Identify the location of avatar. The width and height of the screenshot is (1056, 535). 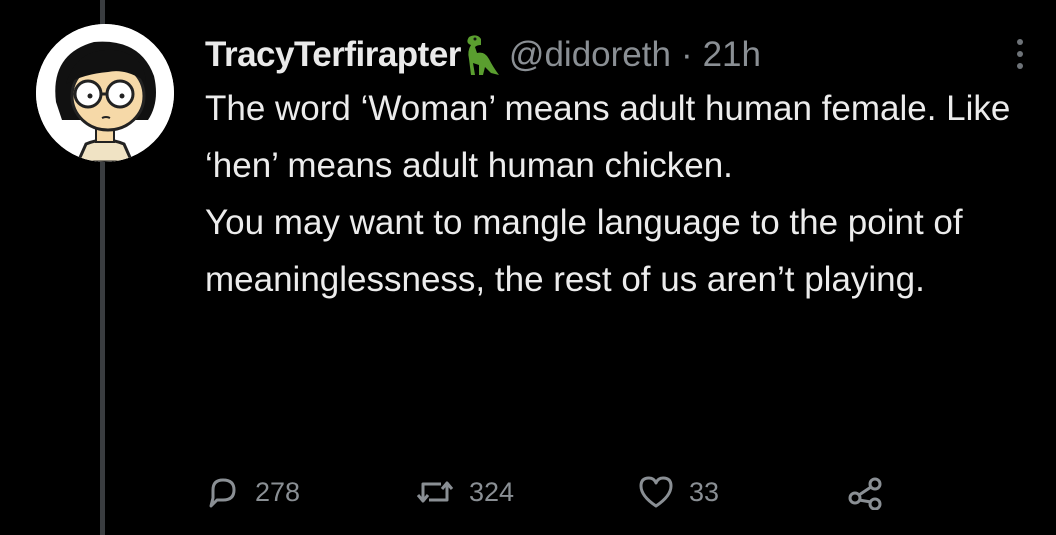
(105, 93).